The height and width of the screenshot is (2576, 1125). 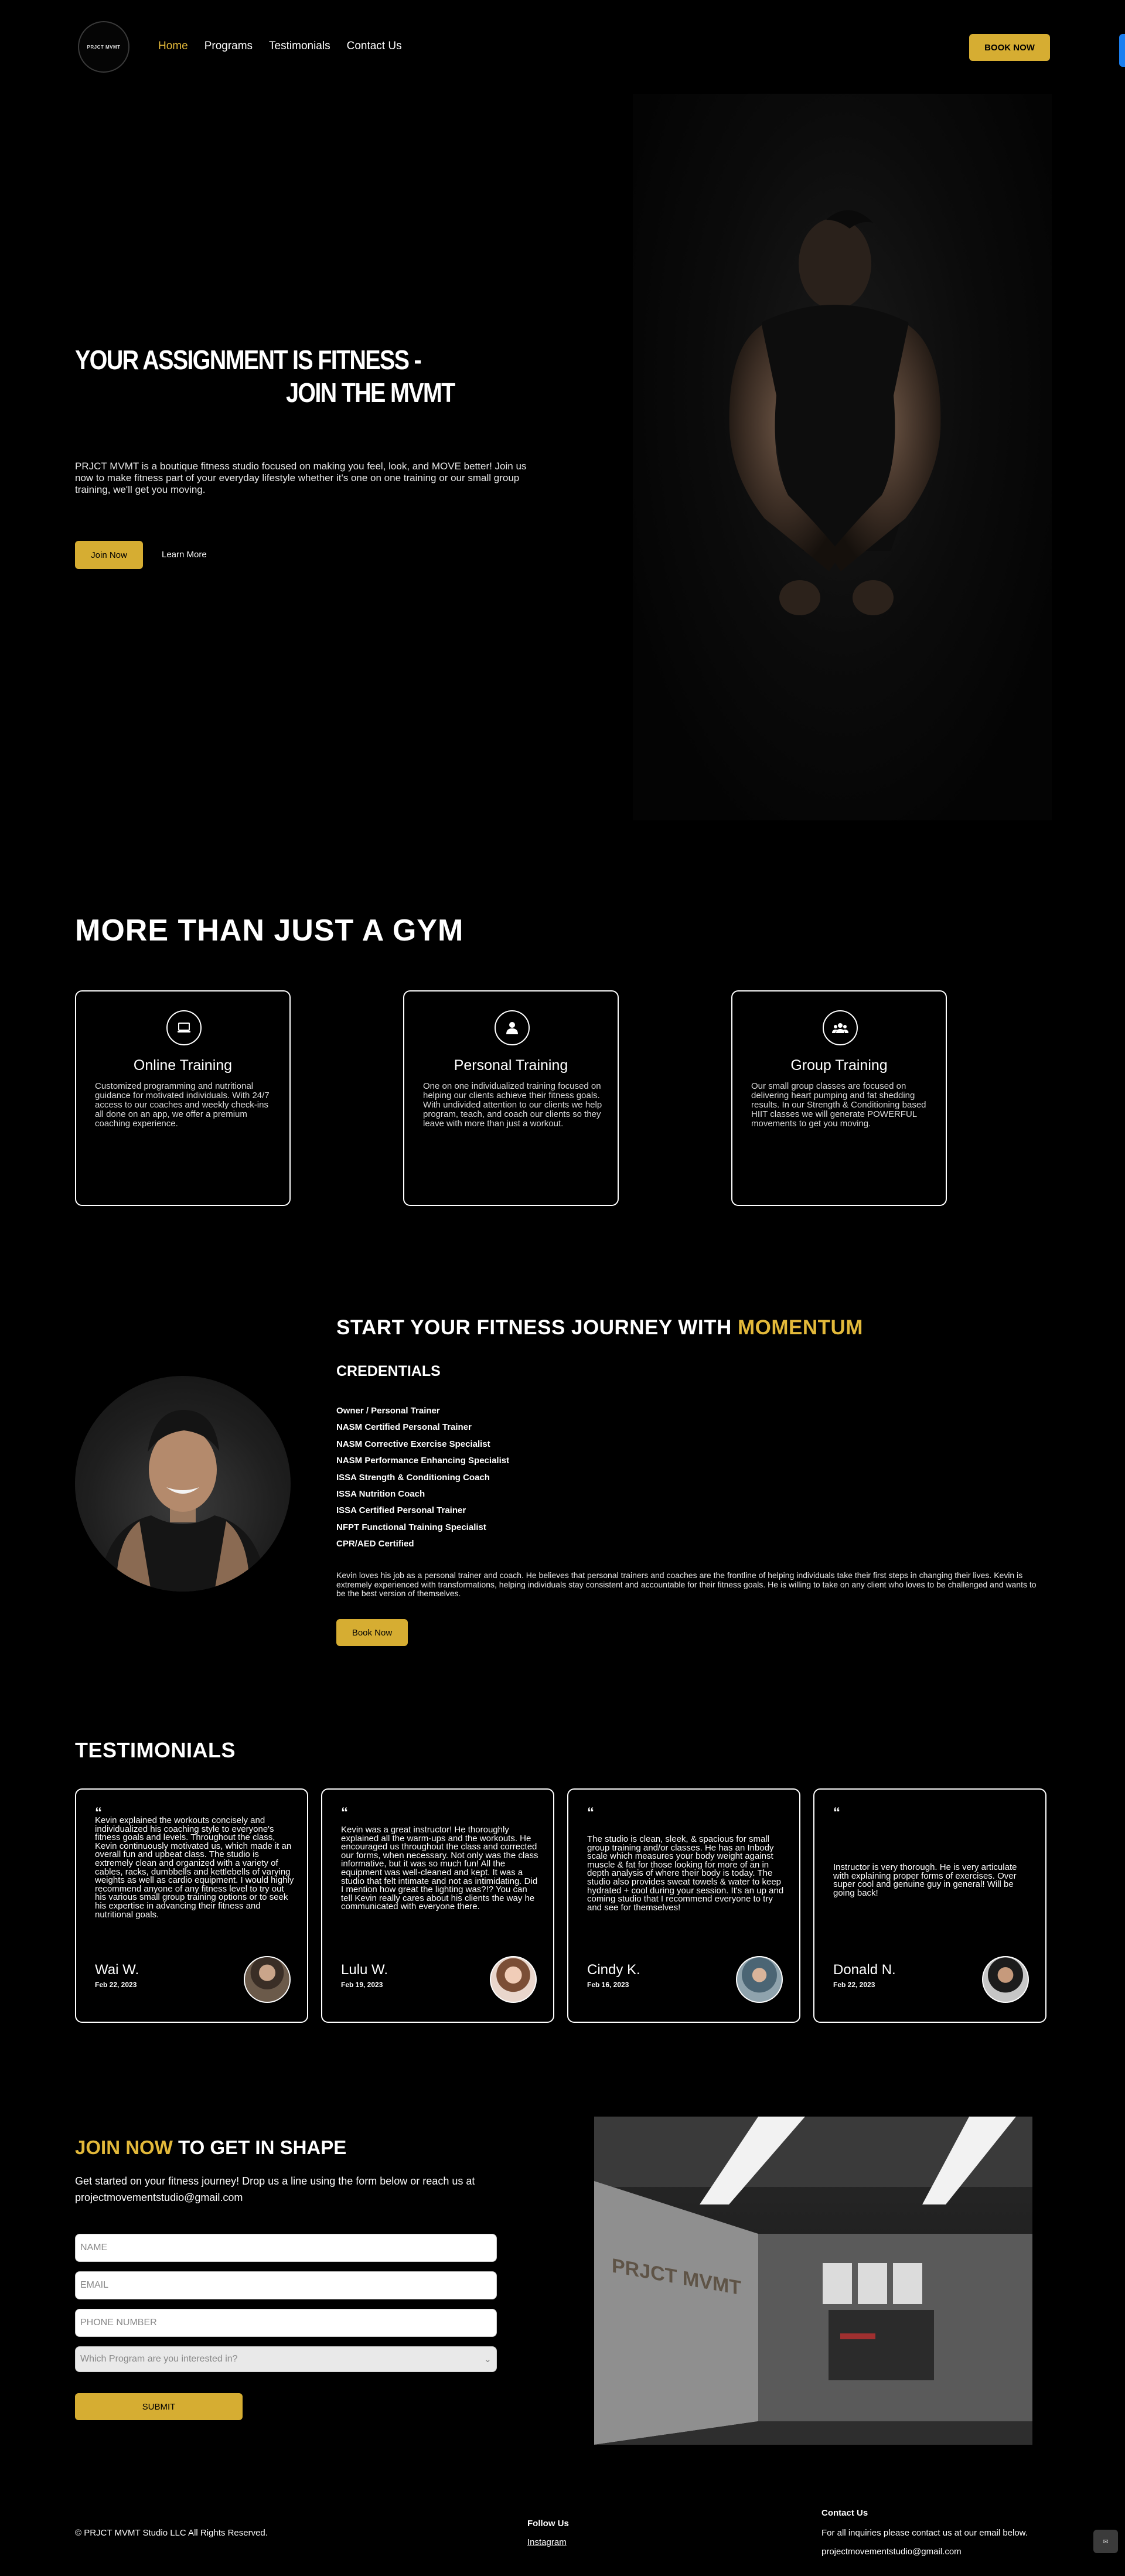 What do you see at coordinates (286, 2359) in the screenshot?
I see `program-select: Which Program are you interested in? ⌄` at bounding box center [286, 2359].